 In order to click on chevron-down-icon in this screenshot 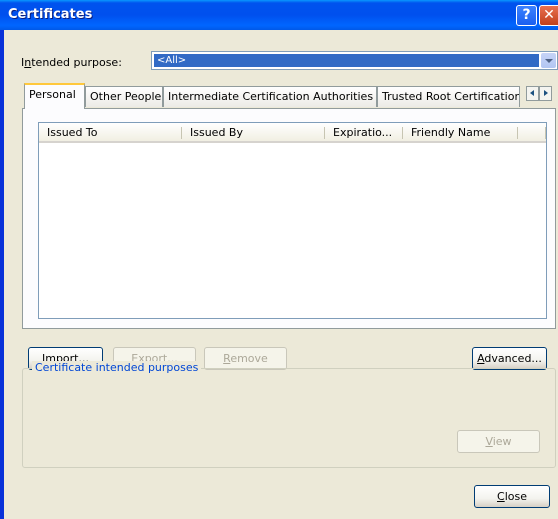, I will do `click(548, 60)`.